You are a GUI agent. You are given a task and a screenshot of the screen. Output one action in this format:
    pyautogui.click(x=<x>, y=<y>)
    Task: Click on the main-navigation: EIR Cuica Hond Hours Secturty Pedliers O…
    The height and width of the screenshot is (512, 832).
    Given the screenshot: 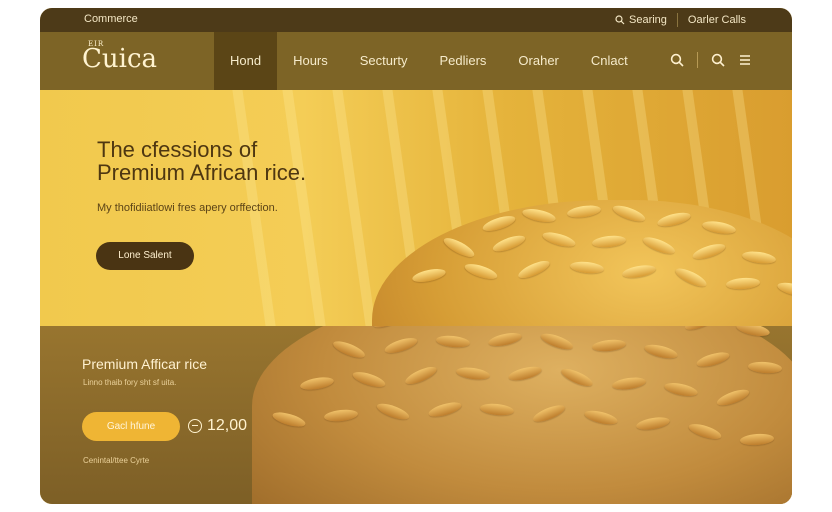 What is the action you would take?
    pyautogui.click(x=416, y=61)
    